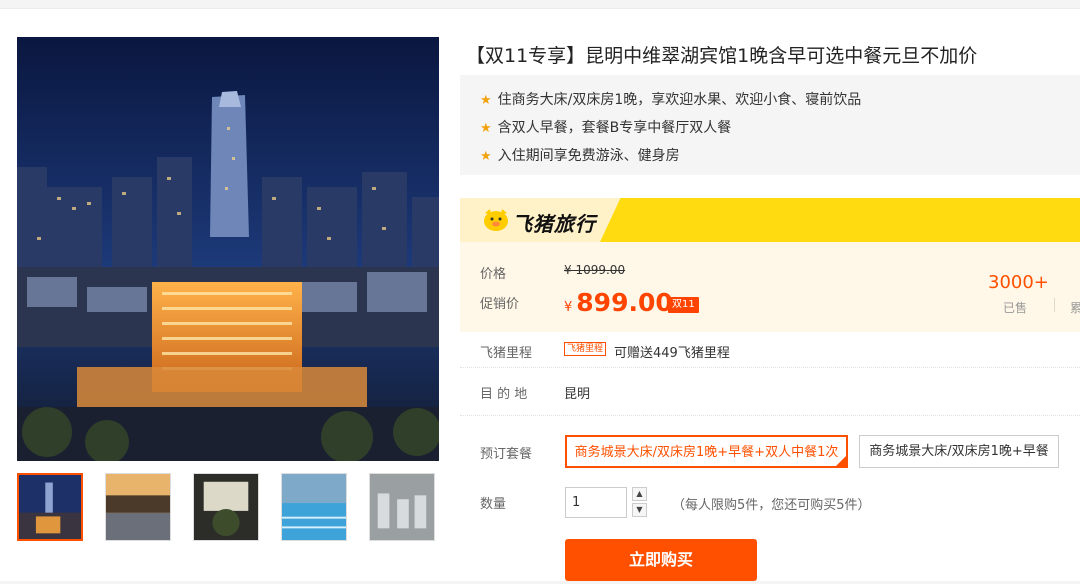 The image size is (1080, 584). Describe the element at coordinates (496, 220) in the screenshot. I see `fliggy-pig-logo-icon` at that location.